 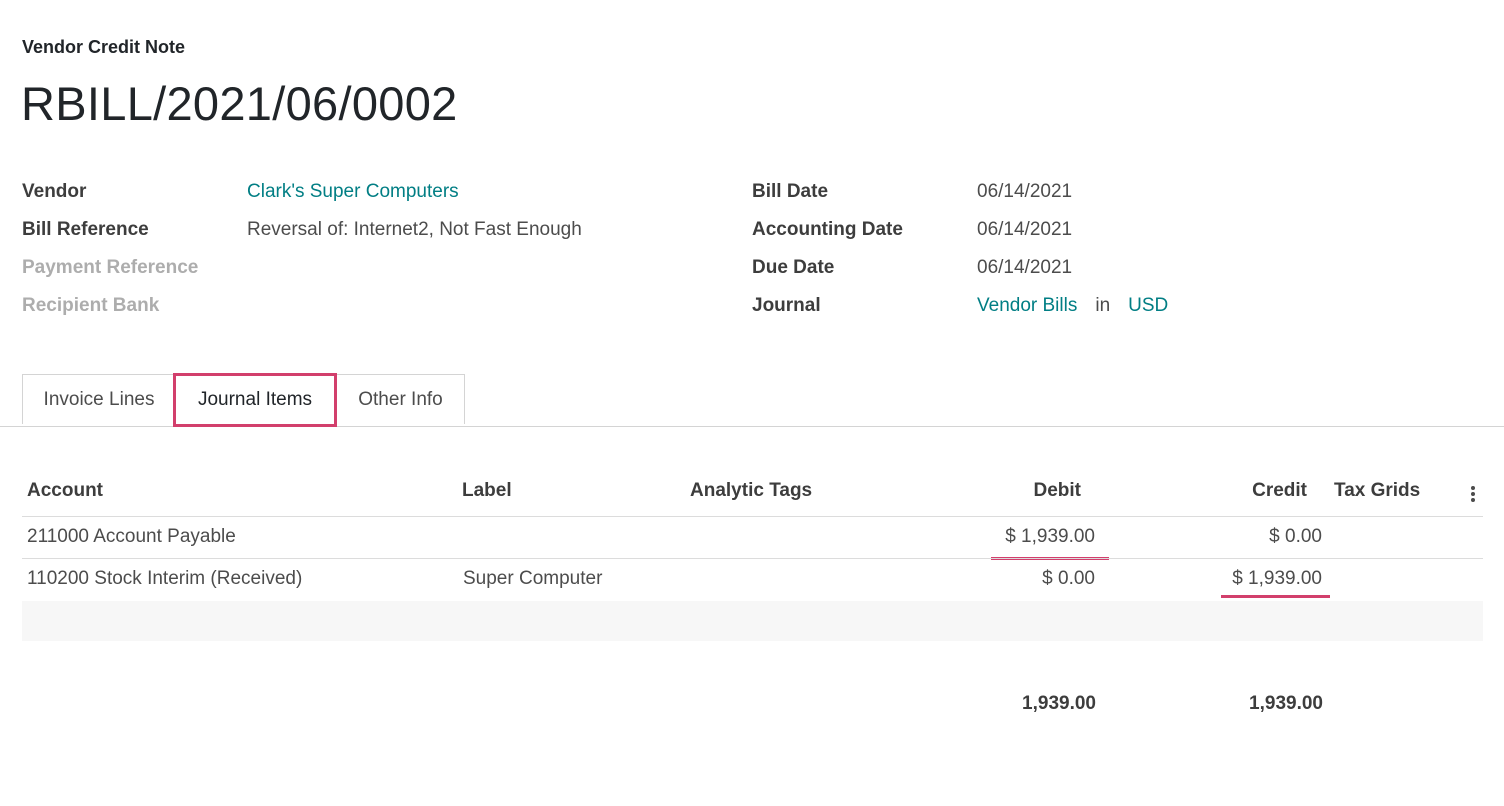 I want to click on tab-invoice-lines: Invoice Lines, so click(x=99, y=399).